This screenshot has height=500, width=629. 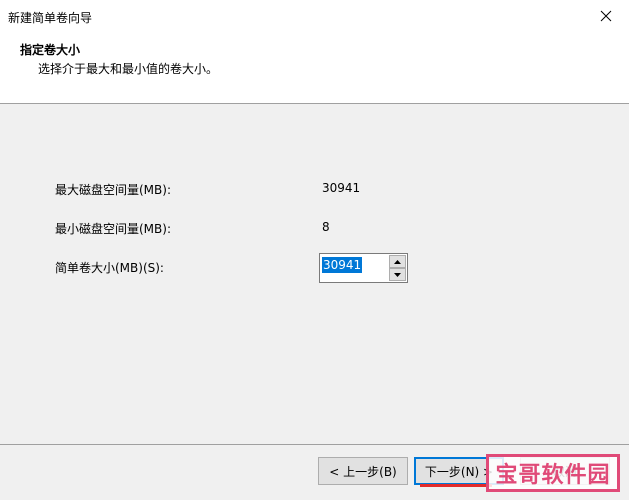 I want to click on volume-size-value: 30941, so click(x=342, y=265).